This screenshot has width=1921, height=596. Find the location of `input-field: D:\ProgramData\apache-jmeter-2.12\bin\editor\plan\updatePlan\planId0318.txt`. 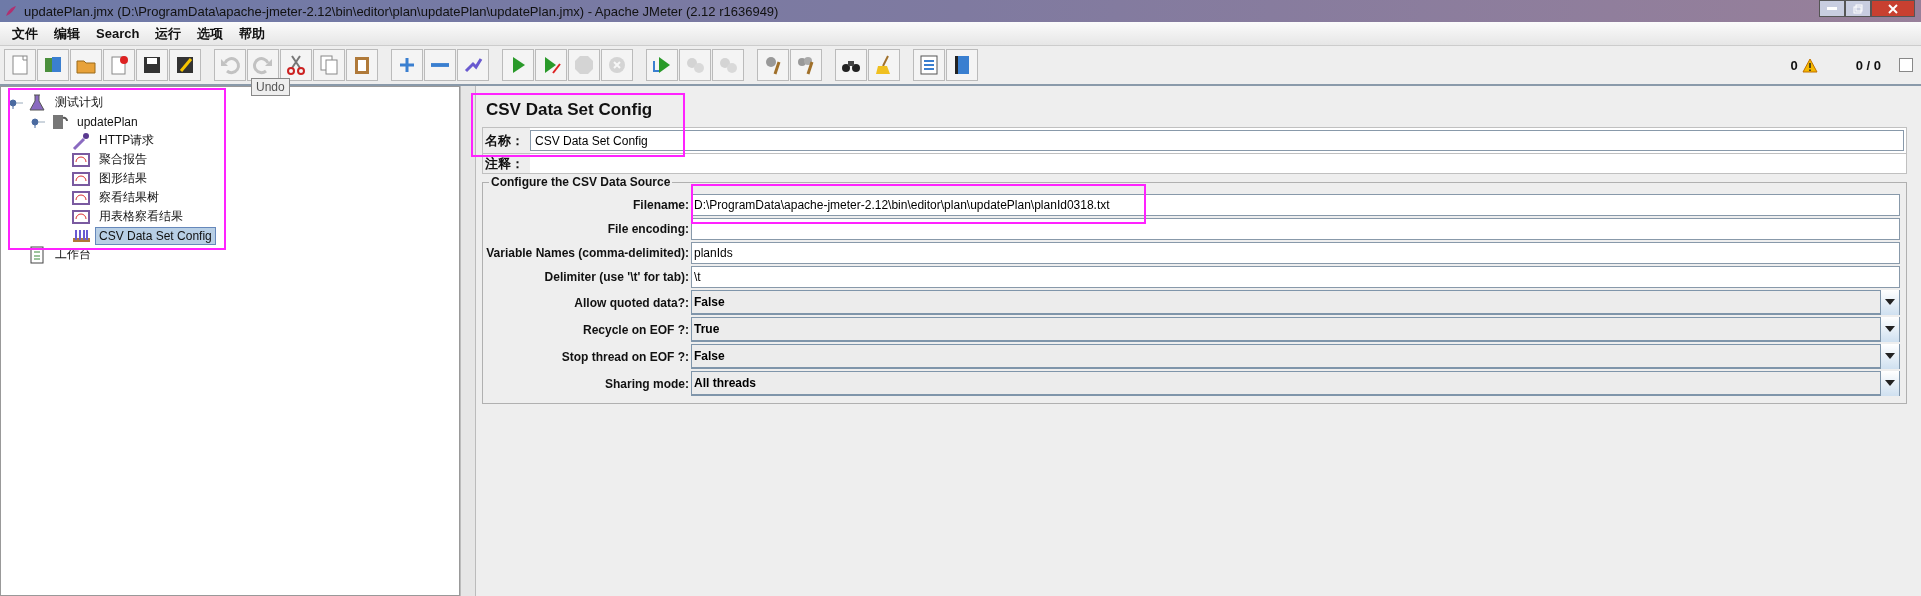

input-field: D:\ProgramData\apache-jmeter-2.12\bin\editor\plan\updatePlan\planId0318.txt is located at coordinates (1295, 205).